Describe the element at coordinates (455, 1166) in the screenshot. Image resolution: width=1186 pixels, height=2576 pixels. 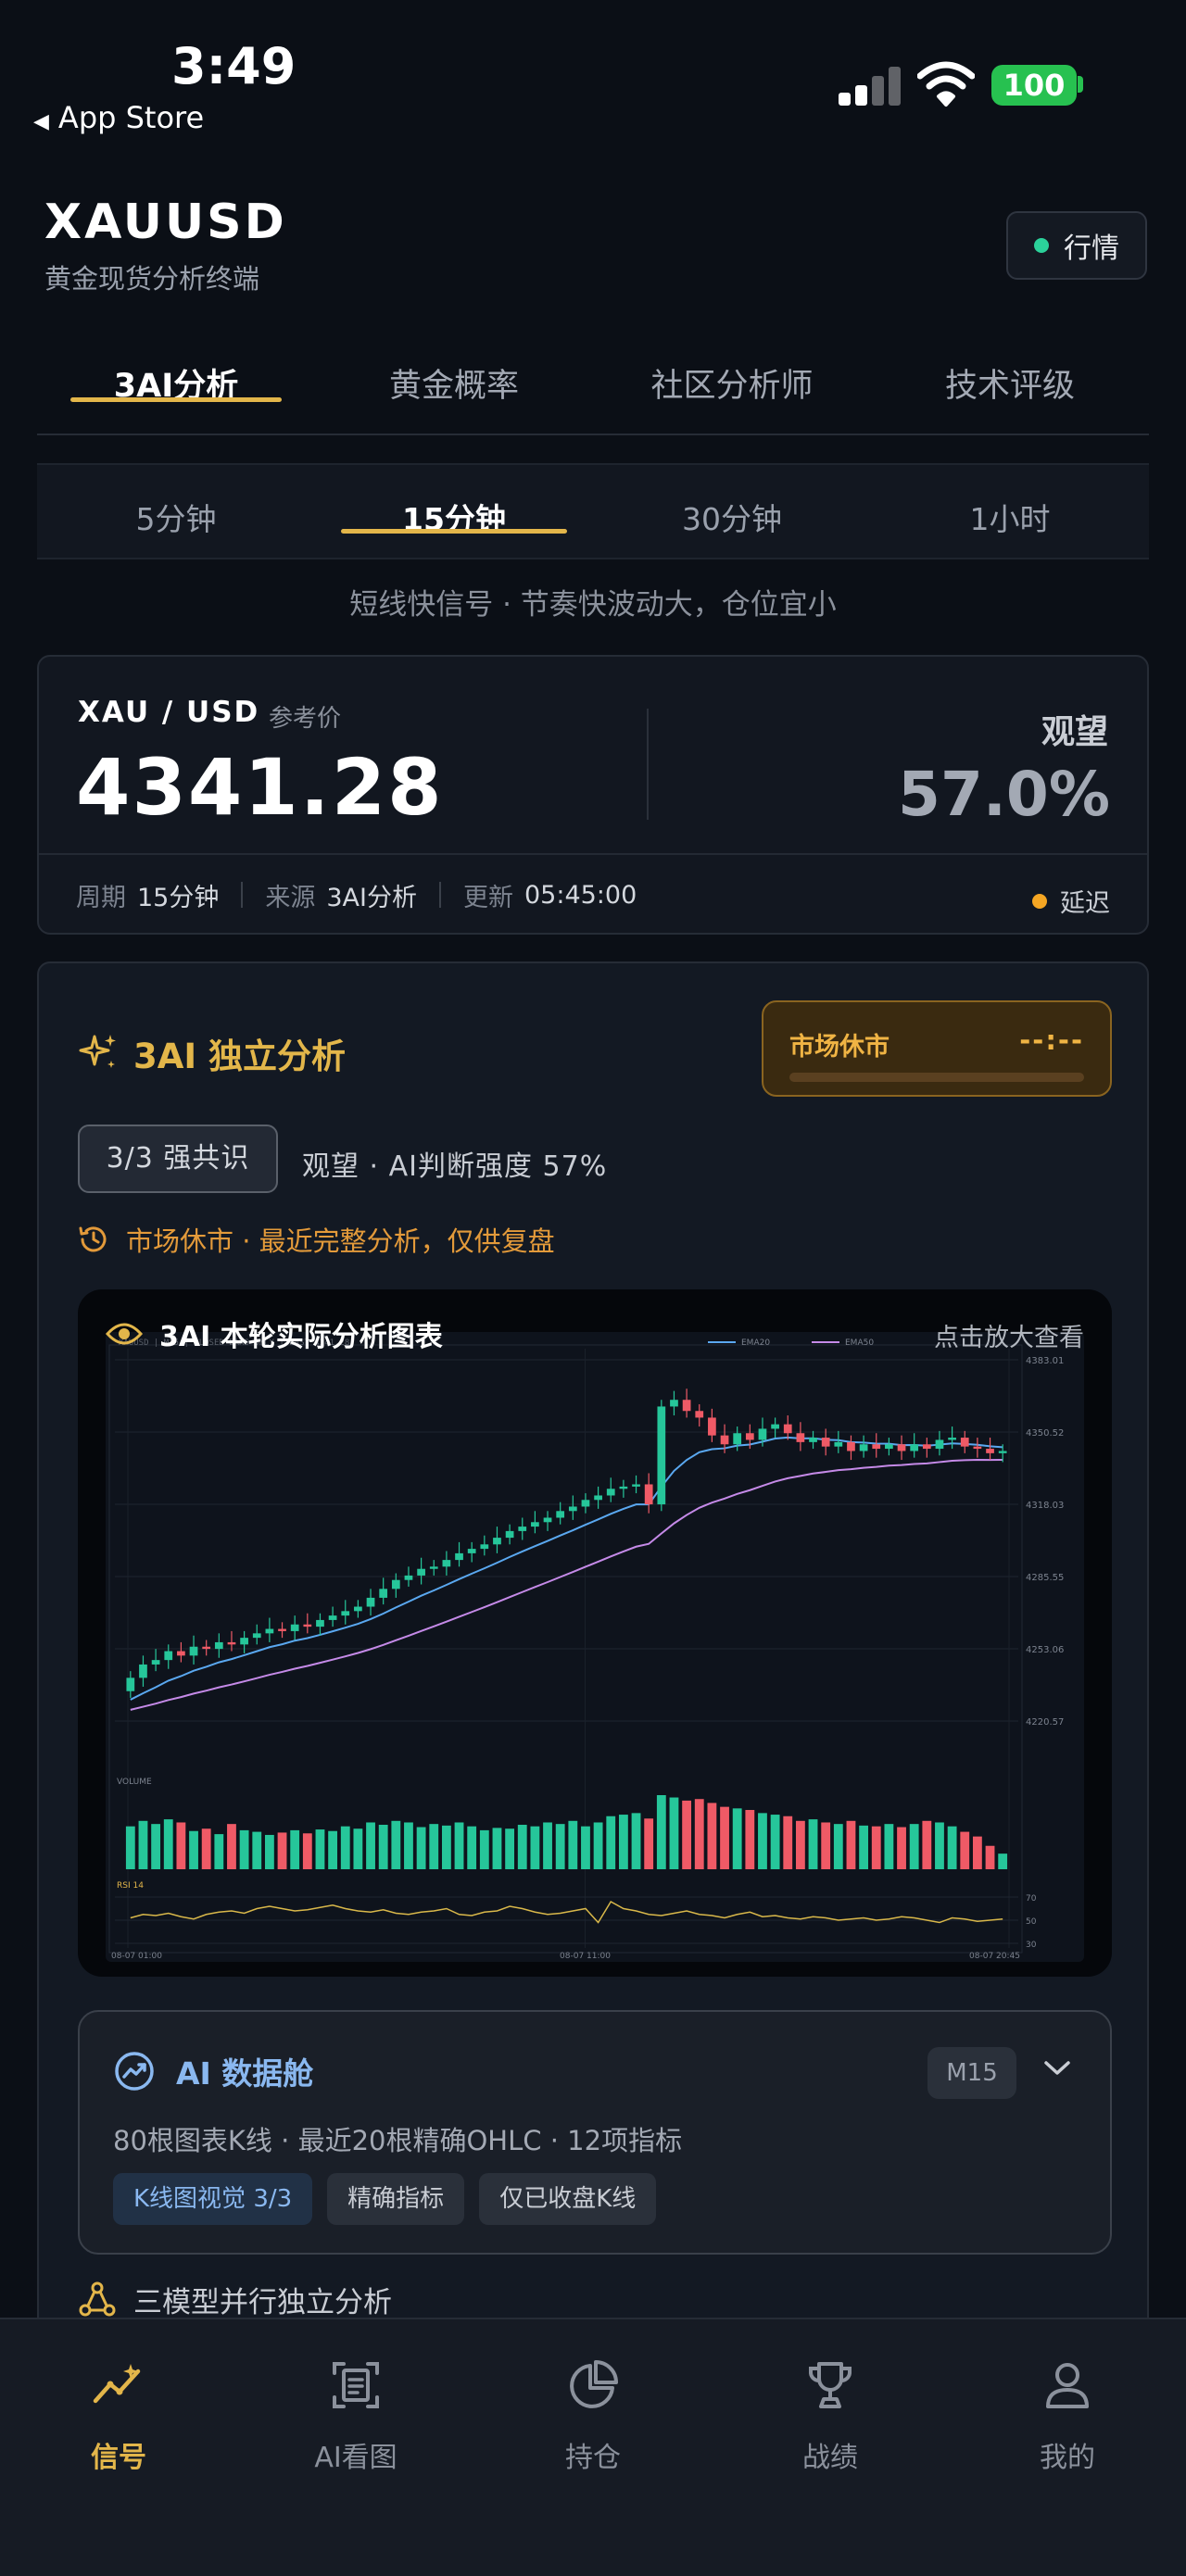
I see `judgement-text: 观望 · AI判断强度 57%` at that location.